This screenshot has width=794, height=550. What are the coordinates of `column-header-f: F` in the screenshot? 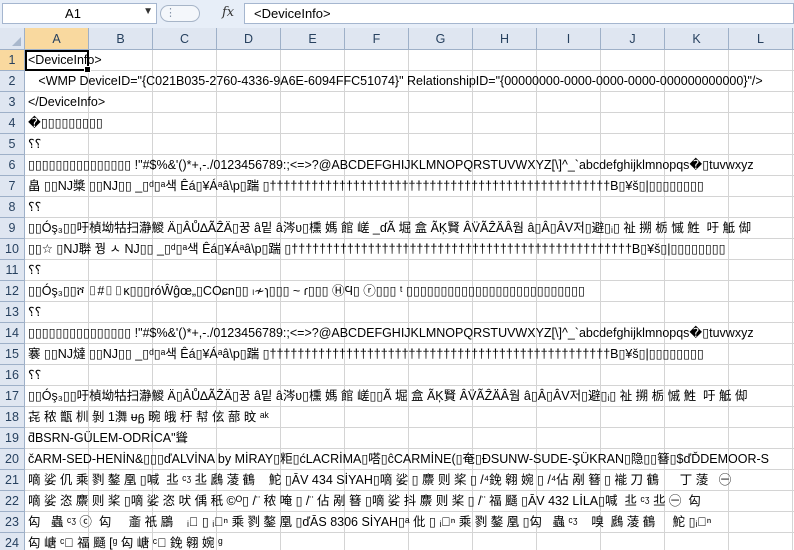 It's located at (377, 38).